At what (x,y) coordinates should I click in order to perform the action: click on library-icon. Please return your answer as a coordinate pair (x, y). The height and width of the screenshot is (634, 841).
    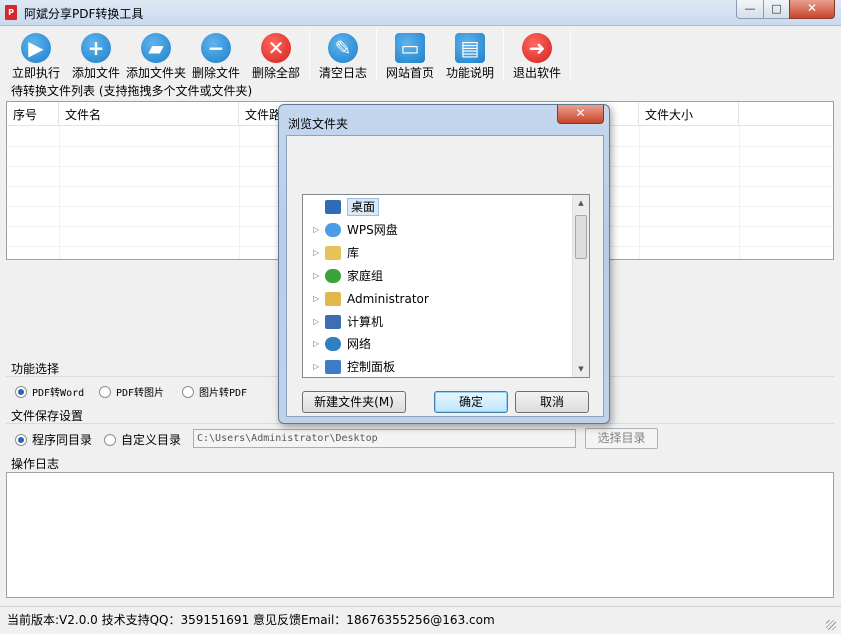
    Looking at the image, I should click on (333, 253).